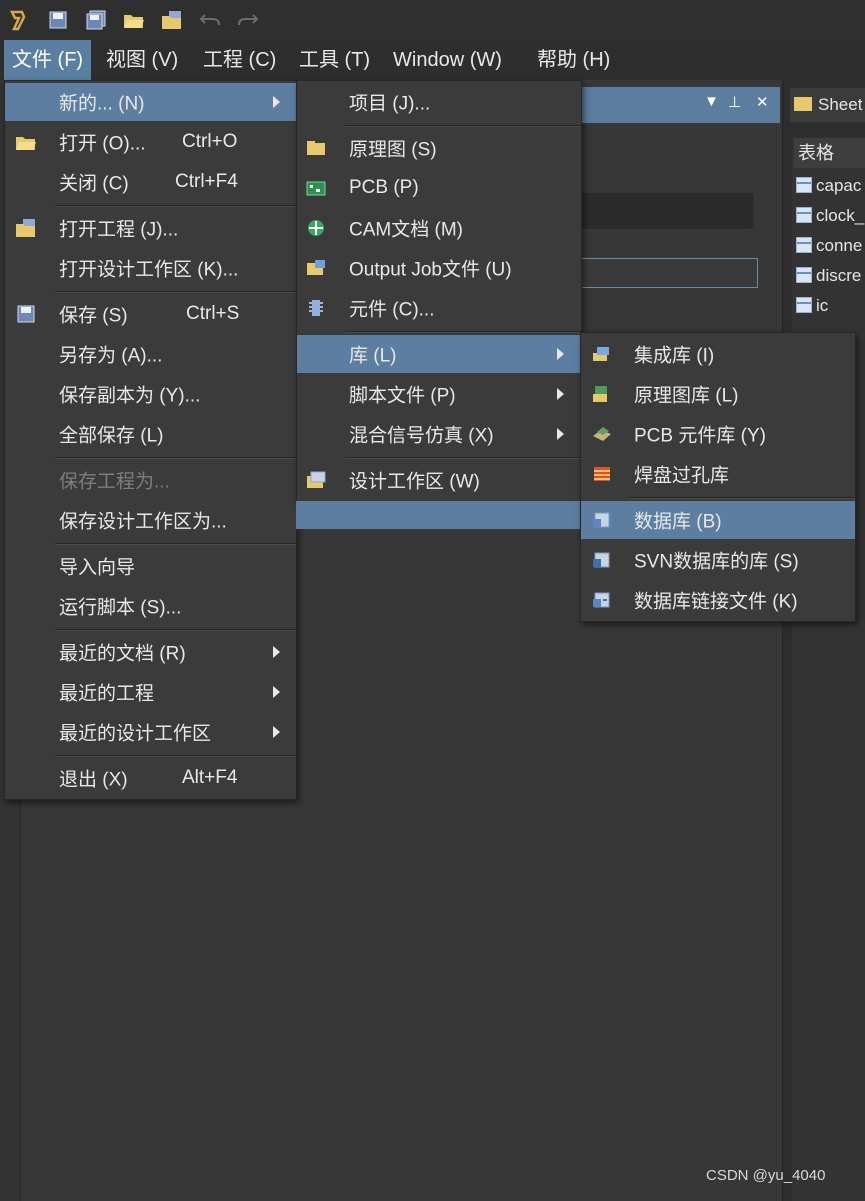 This screenshot has width=865, height=1201. What do you see at coordinates (669, 273) in the screenshot?
I see `panel-input` at bounding box center [669, 273].